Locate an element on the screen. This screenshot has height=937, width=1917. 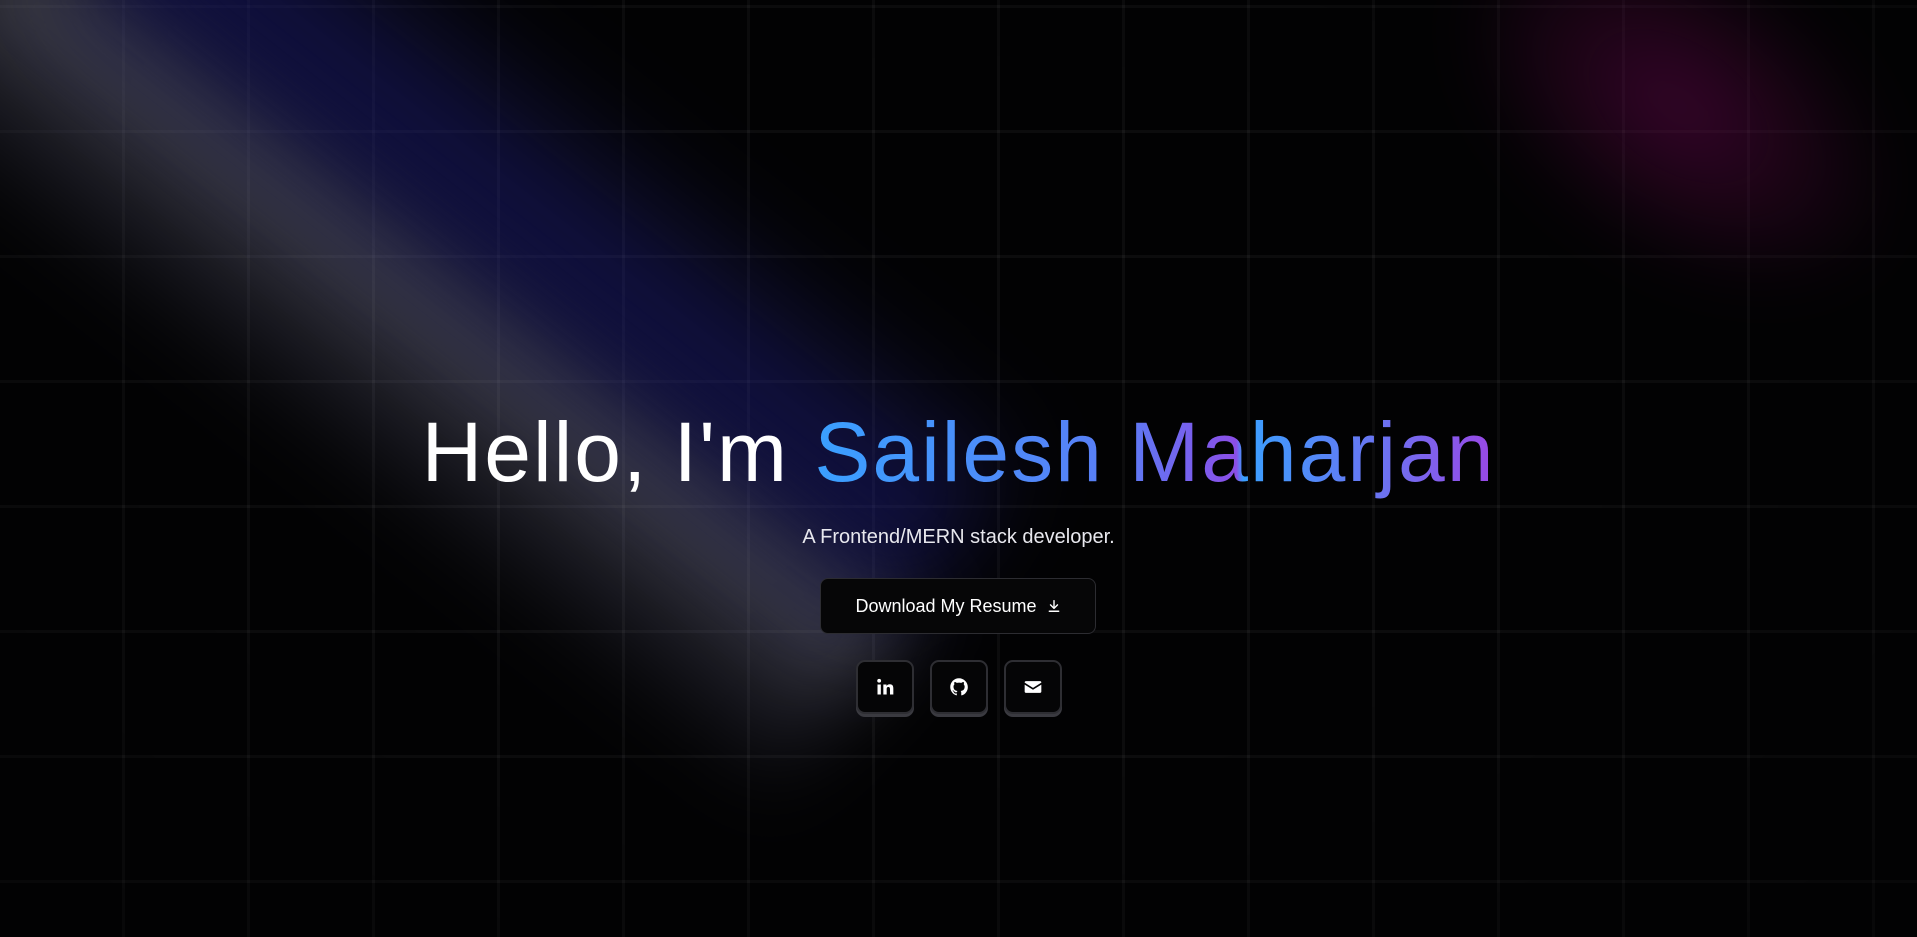
last-name: Maharjan is located at coordinates (1312, 452).